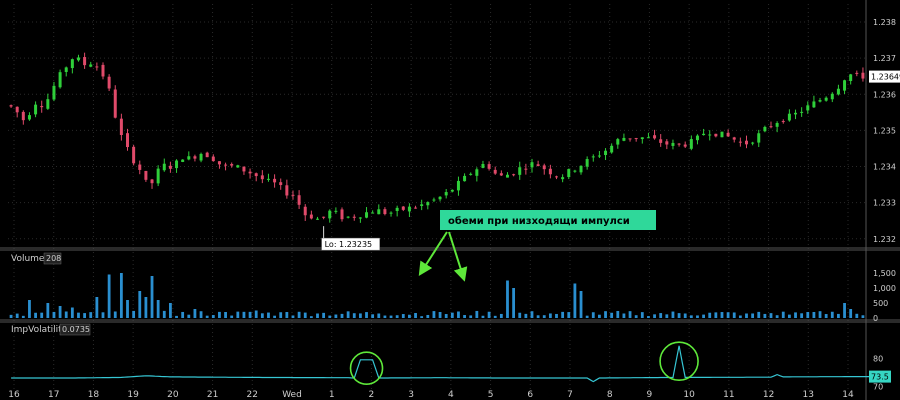 Image resolution: width=900 pixels, height=400 pixels. Describe the element at coordinates (848, 395) in the screenshot. I see `x-tick-label: 14` at that location.